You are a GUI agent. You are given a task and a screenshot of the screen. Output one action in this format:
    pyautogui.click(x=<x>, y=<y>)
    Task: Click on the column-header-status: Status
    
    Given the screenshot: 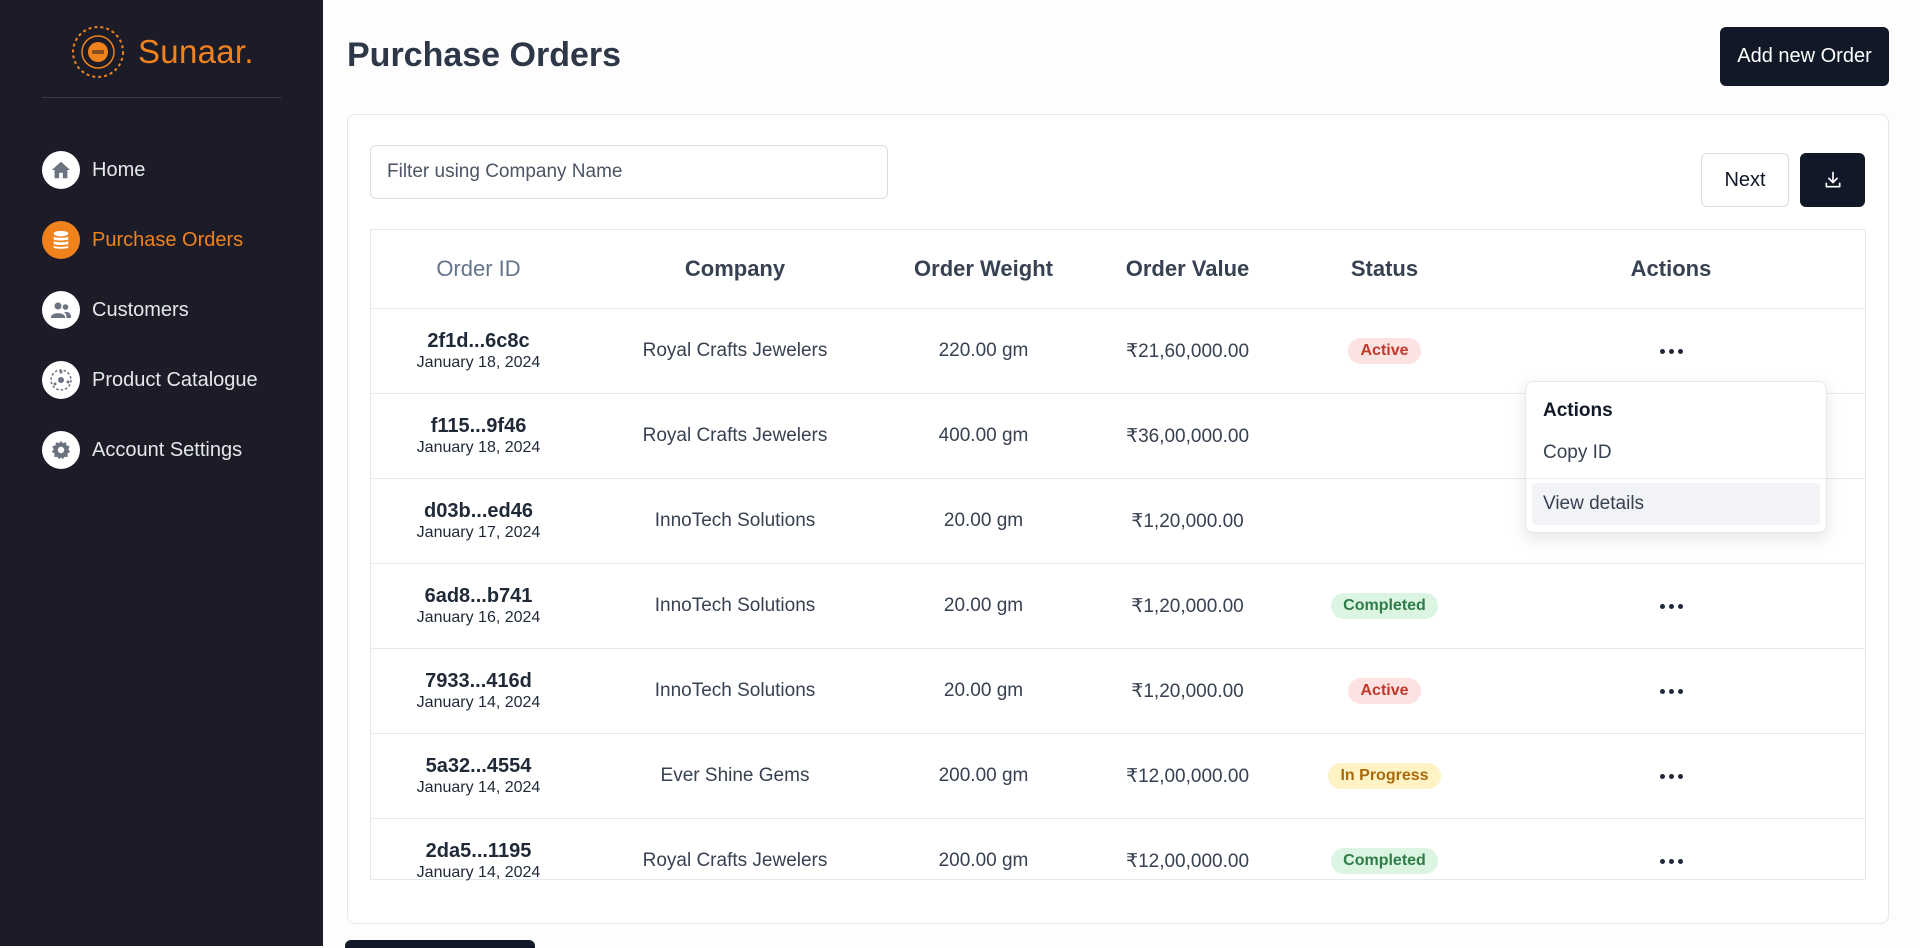 What is the action you would take?
    pyautogui.click(x=1384, y=269)
    